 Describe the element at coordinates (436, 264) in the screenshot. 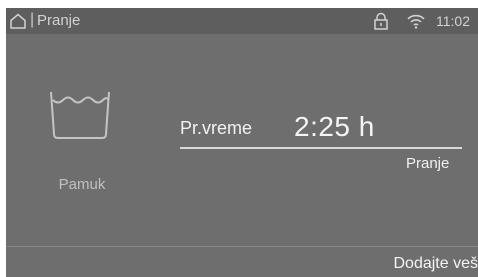

I see `add-laundry-button: Dodajte veš` at that location.